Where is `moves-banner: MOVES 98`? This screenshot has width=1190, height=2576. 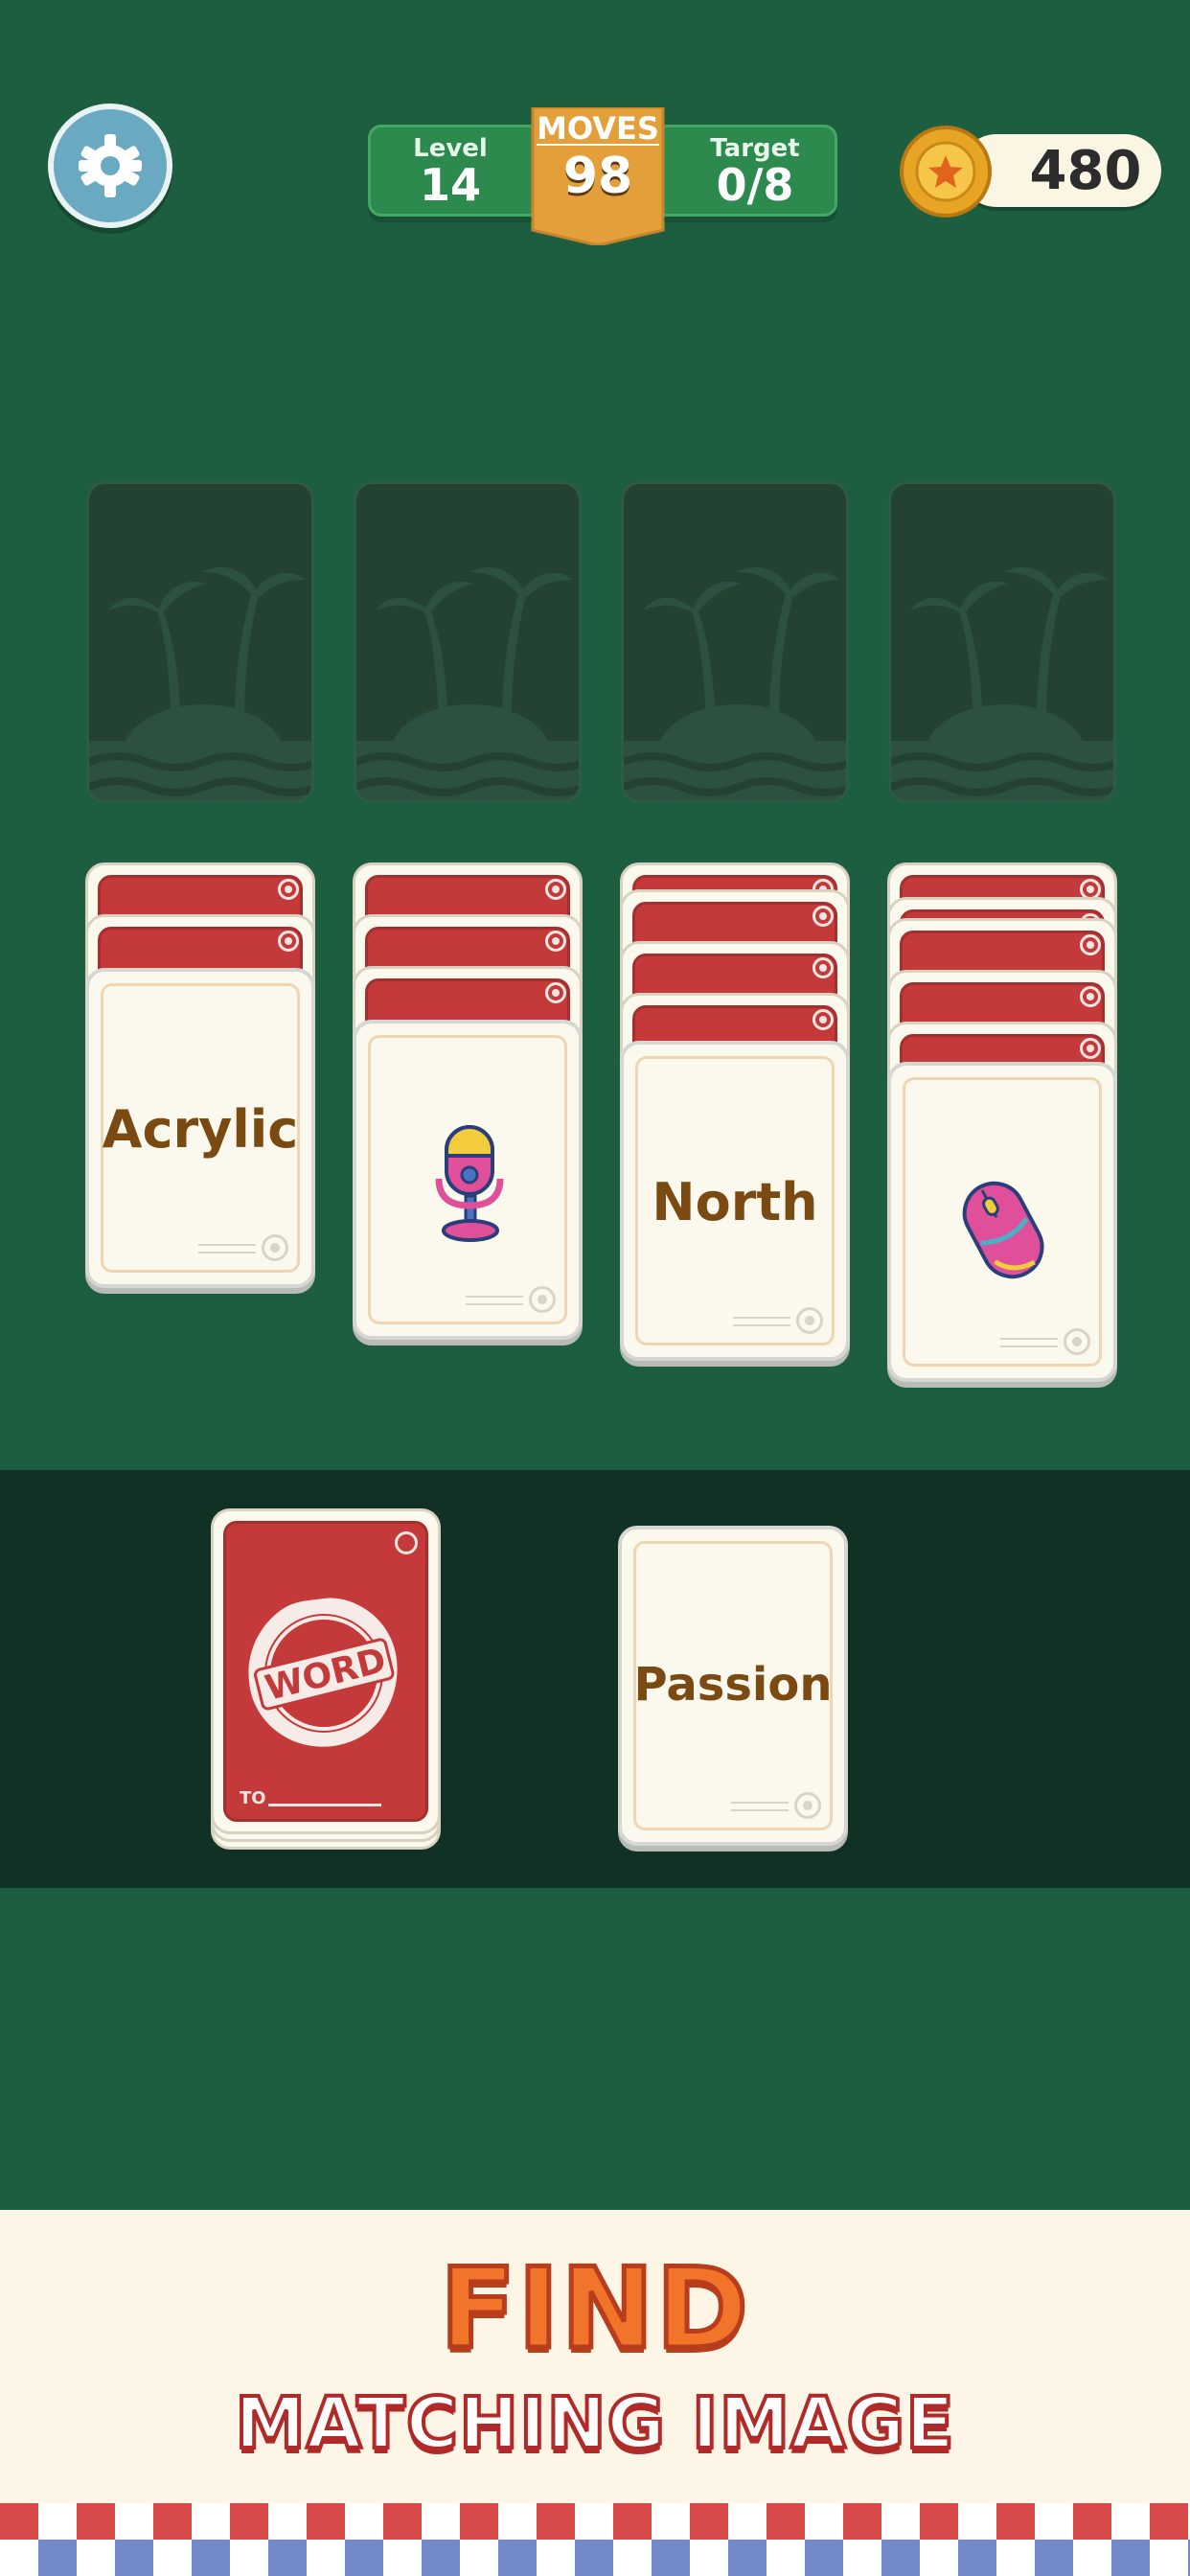 moves-banner: MOVES 98 is located at coordinates (598, 176).